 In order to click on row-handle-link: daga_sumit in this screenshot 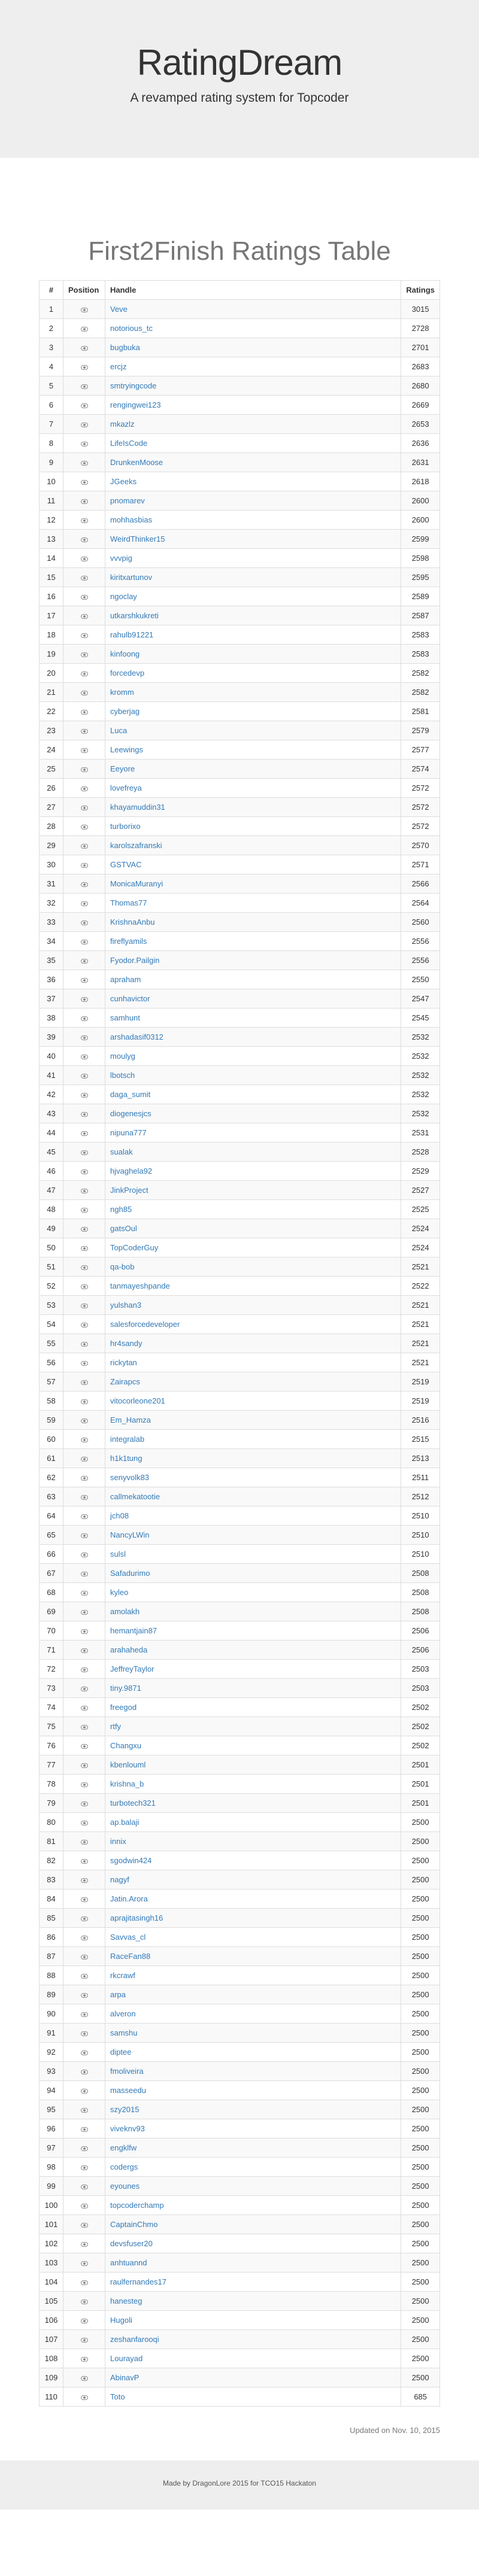, I will do `click(253, 1094)`.